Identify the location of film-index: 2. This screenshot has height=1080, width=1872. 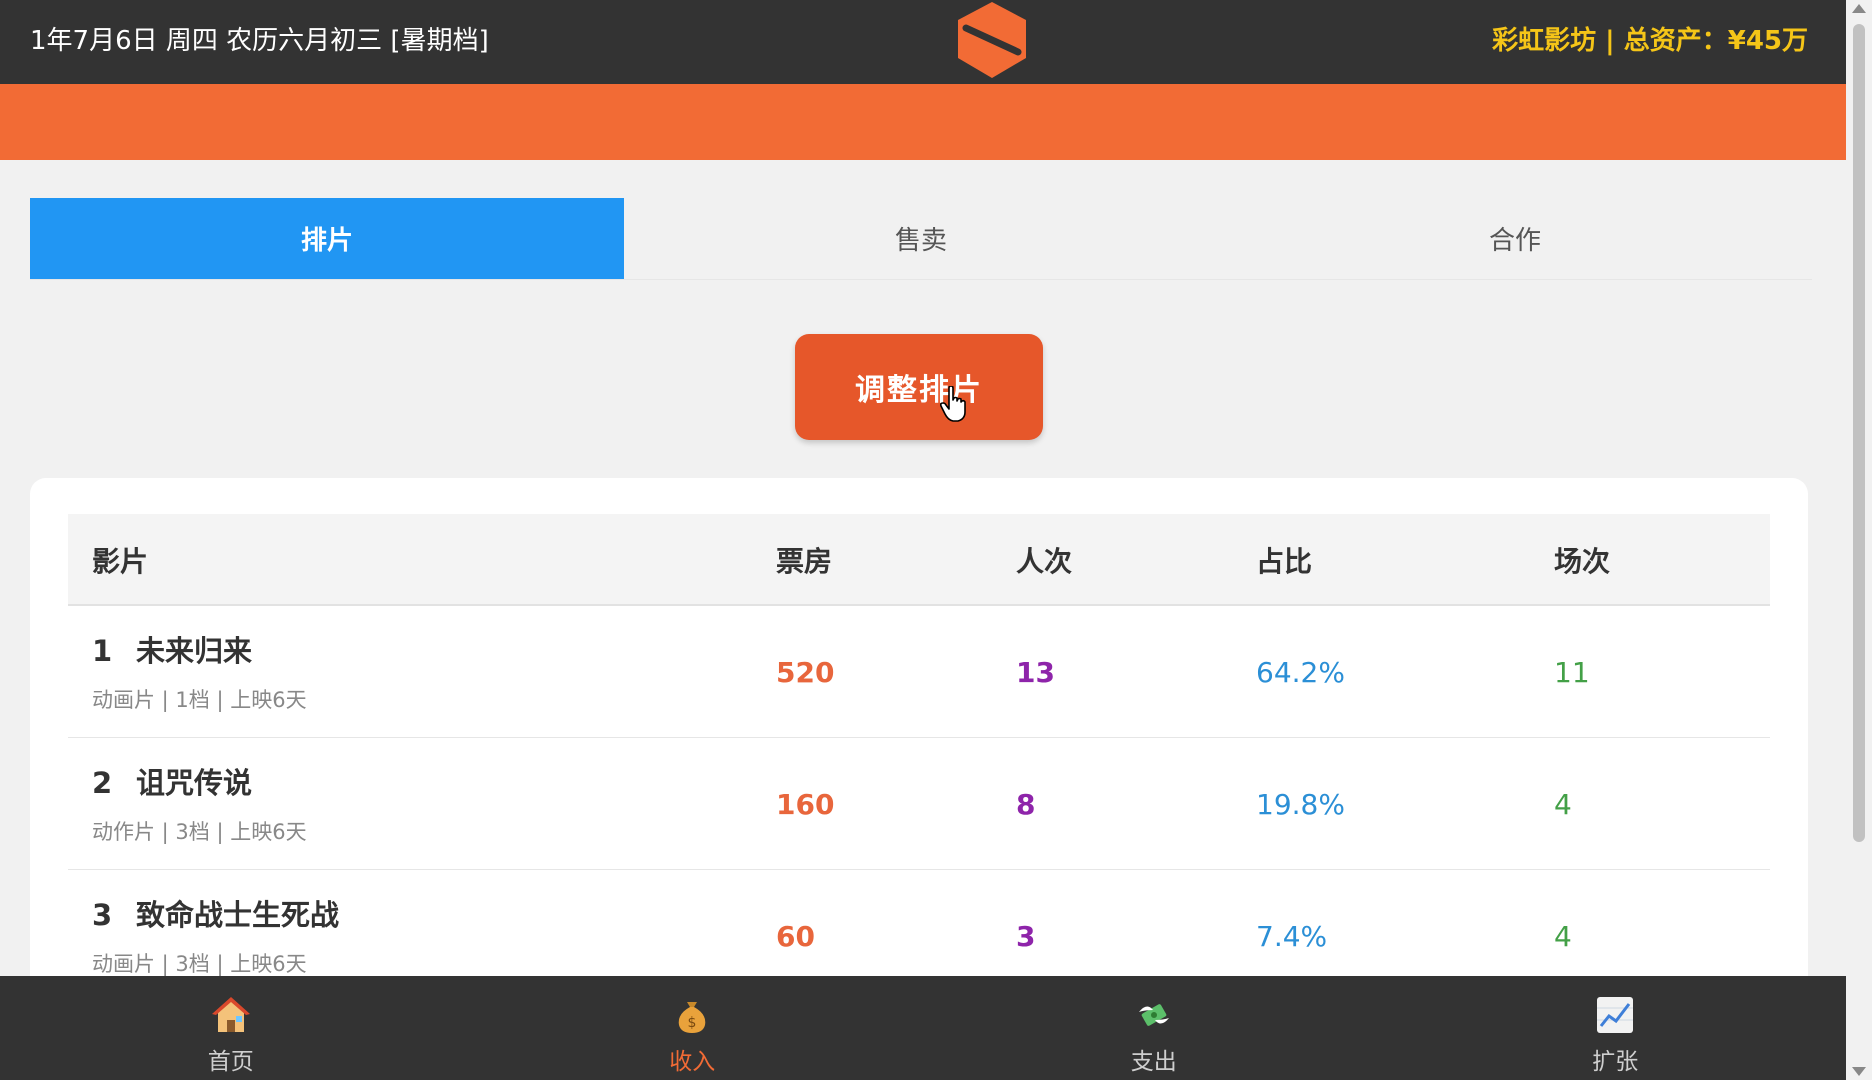
(102, 783).